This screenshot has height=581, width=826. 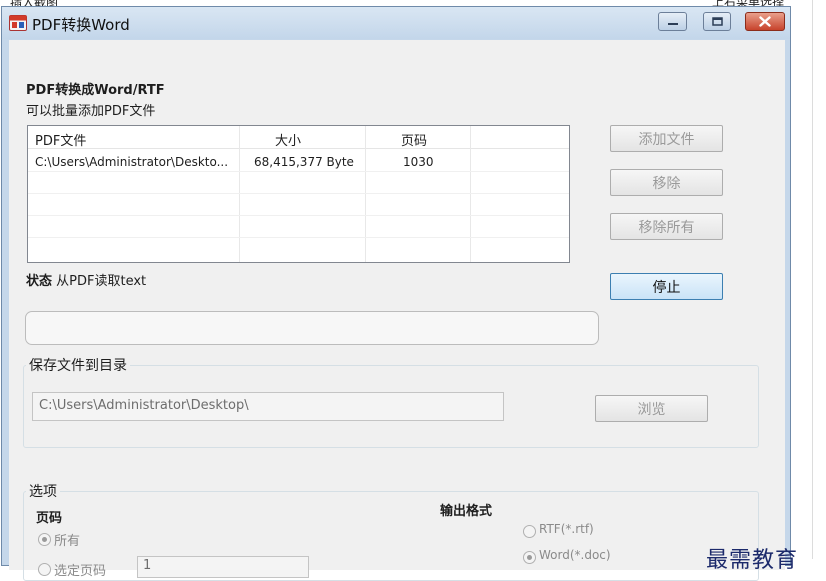 I want to click on save-group-label: 保存文件到目录, so click(x=78, y=365).